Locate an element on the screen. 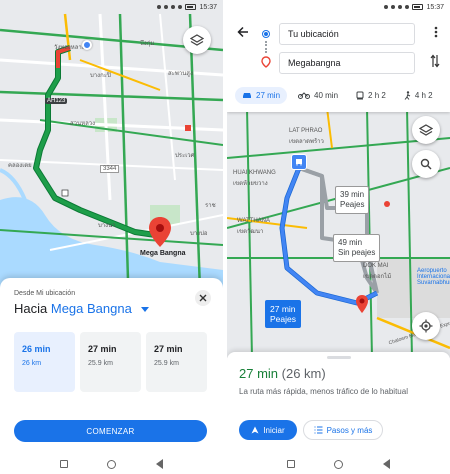 Image resolution: width=450 pixels, height=474 pixels. map-label: วังทองหลาง is located at coordinates (69, 48).